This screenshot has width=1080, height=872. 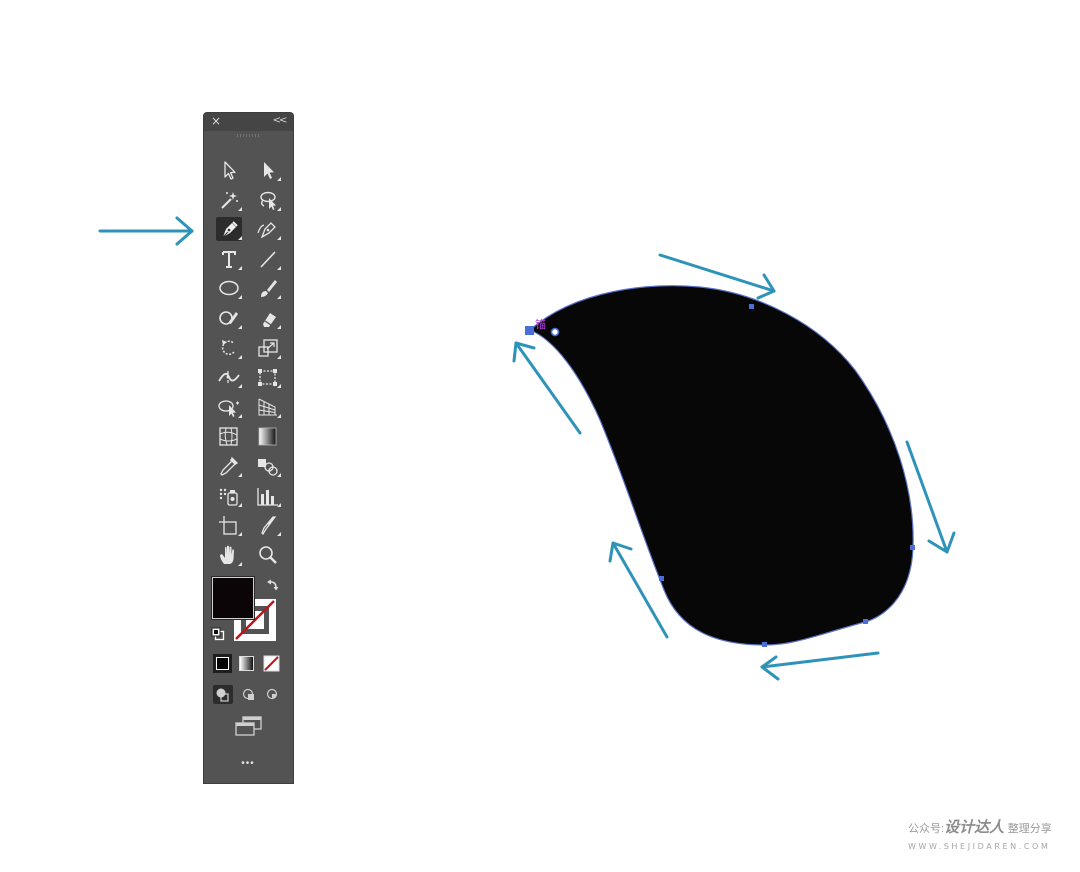 I want to click on start-anchor, so click(x=529, y=330).